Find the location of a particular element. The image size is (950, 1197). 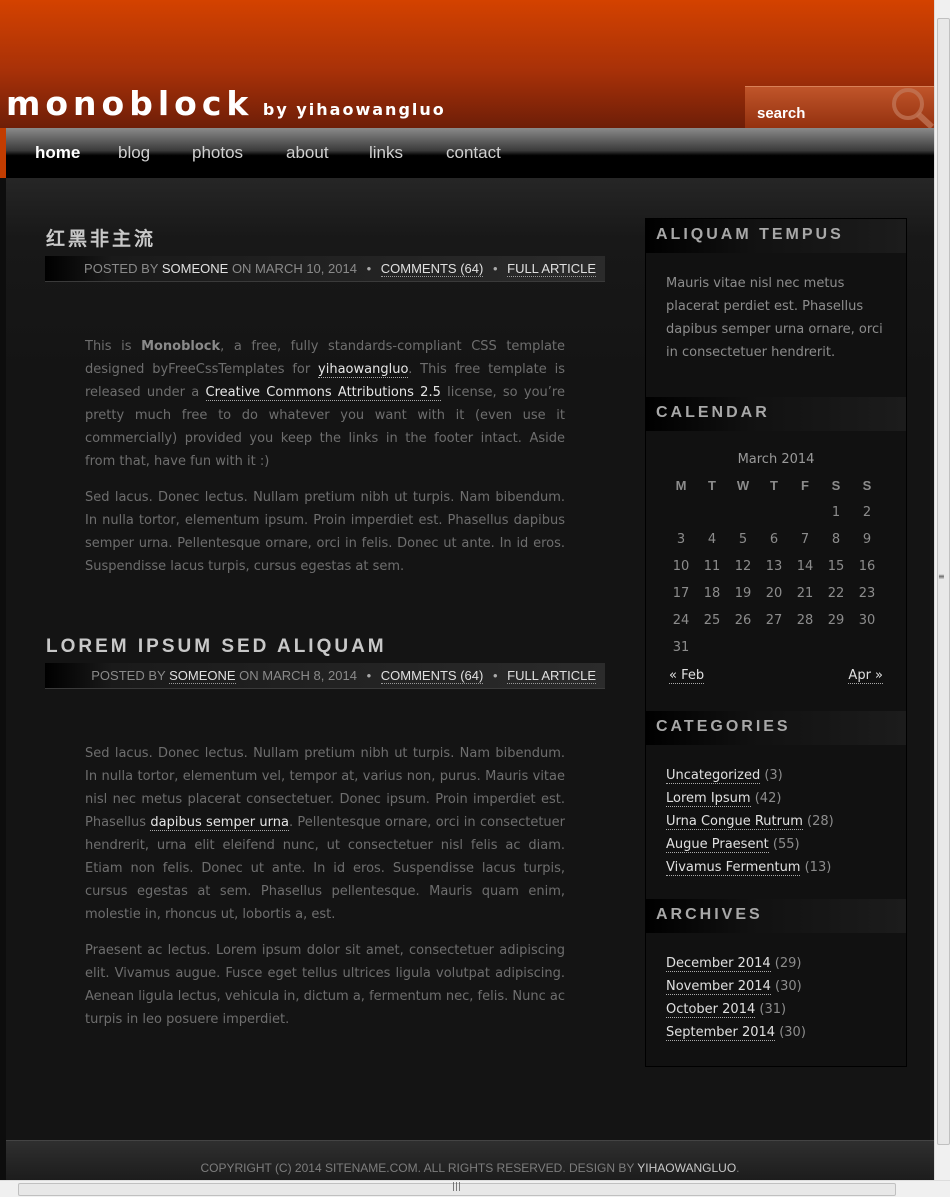

calendar-day: 31 is located at coordinates (681, 647).